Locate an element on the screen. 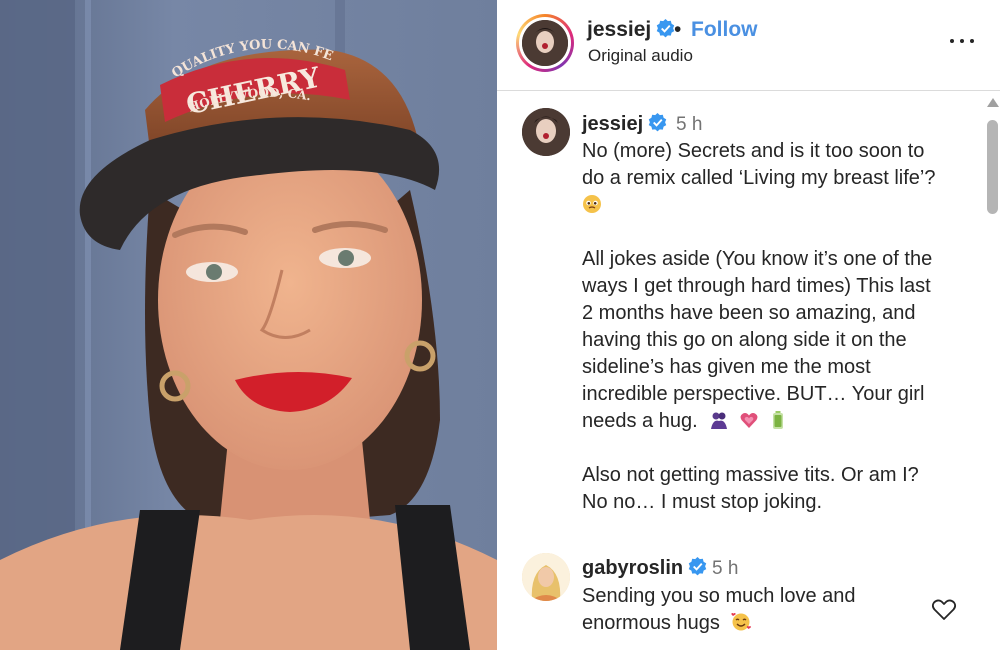  comment-line-with-emoji: enormous hugs is located at coordinates (667, 623).